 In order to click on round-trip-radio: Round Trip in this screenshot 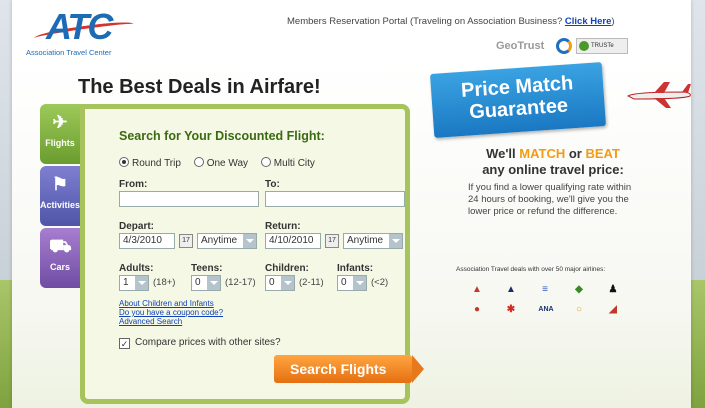, I will do `click(150, 163)`.